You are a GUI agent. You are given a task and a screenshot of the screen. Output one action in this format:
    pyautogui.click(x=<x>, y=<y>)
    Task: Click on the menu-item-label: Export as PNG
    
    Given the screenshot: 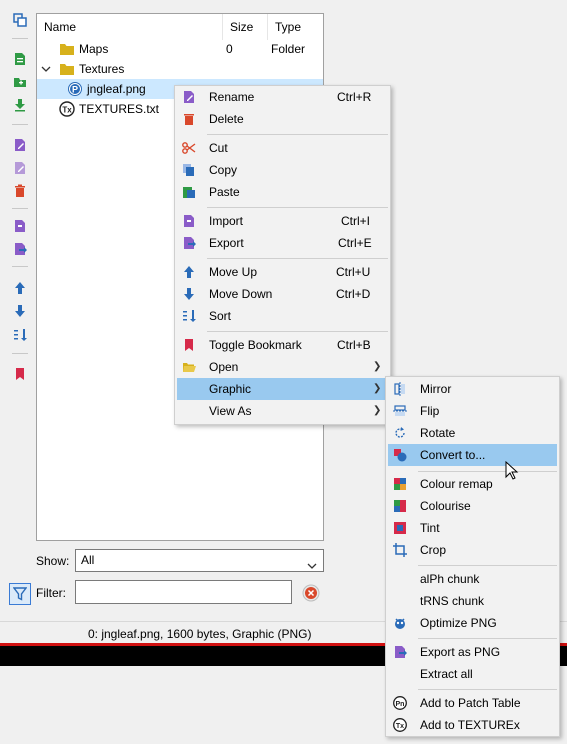 What is the action you would take?
    pyautogui.click(x=460, y=652)
    